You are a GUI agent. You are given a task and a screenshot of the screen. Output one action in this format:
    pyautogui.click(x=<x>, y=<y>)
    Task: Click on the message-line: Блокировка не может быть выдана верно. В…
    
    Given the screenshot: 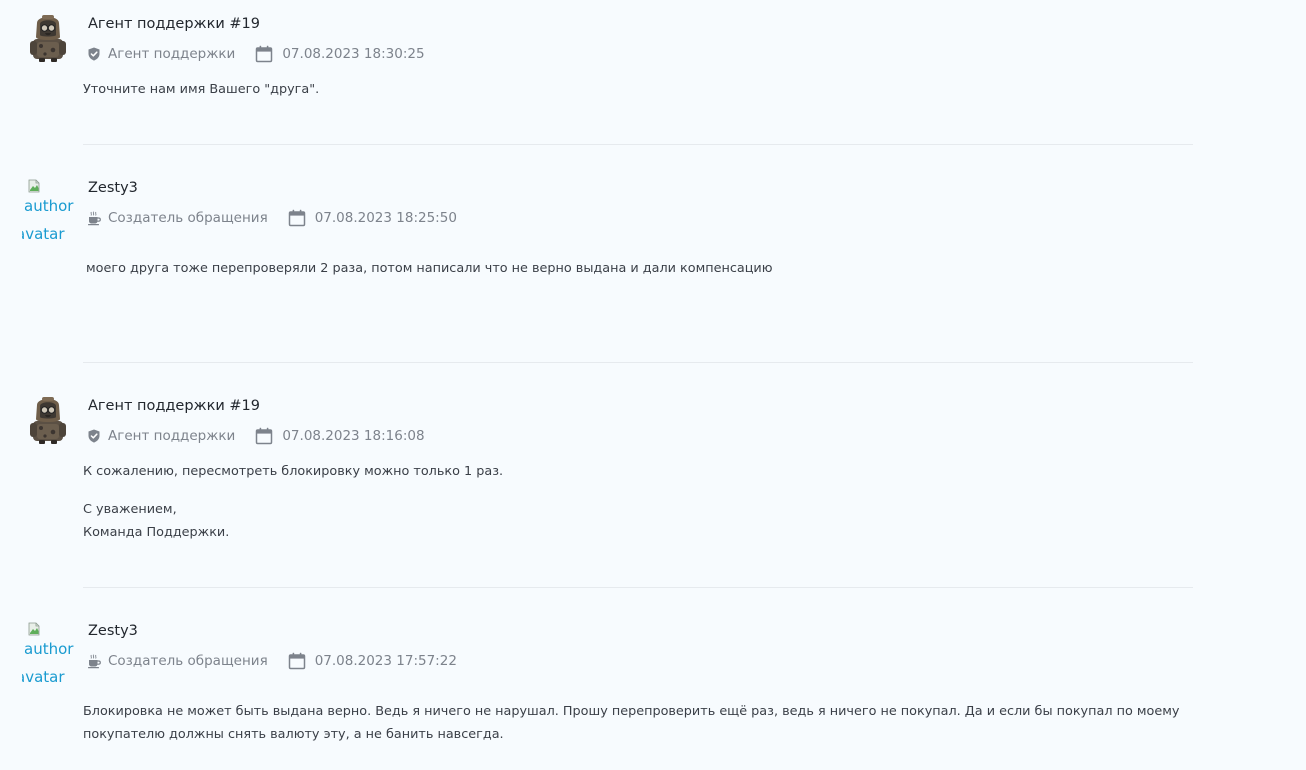 What is the action you would take?
    pyautogui.click(x=631, y=723)
    